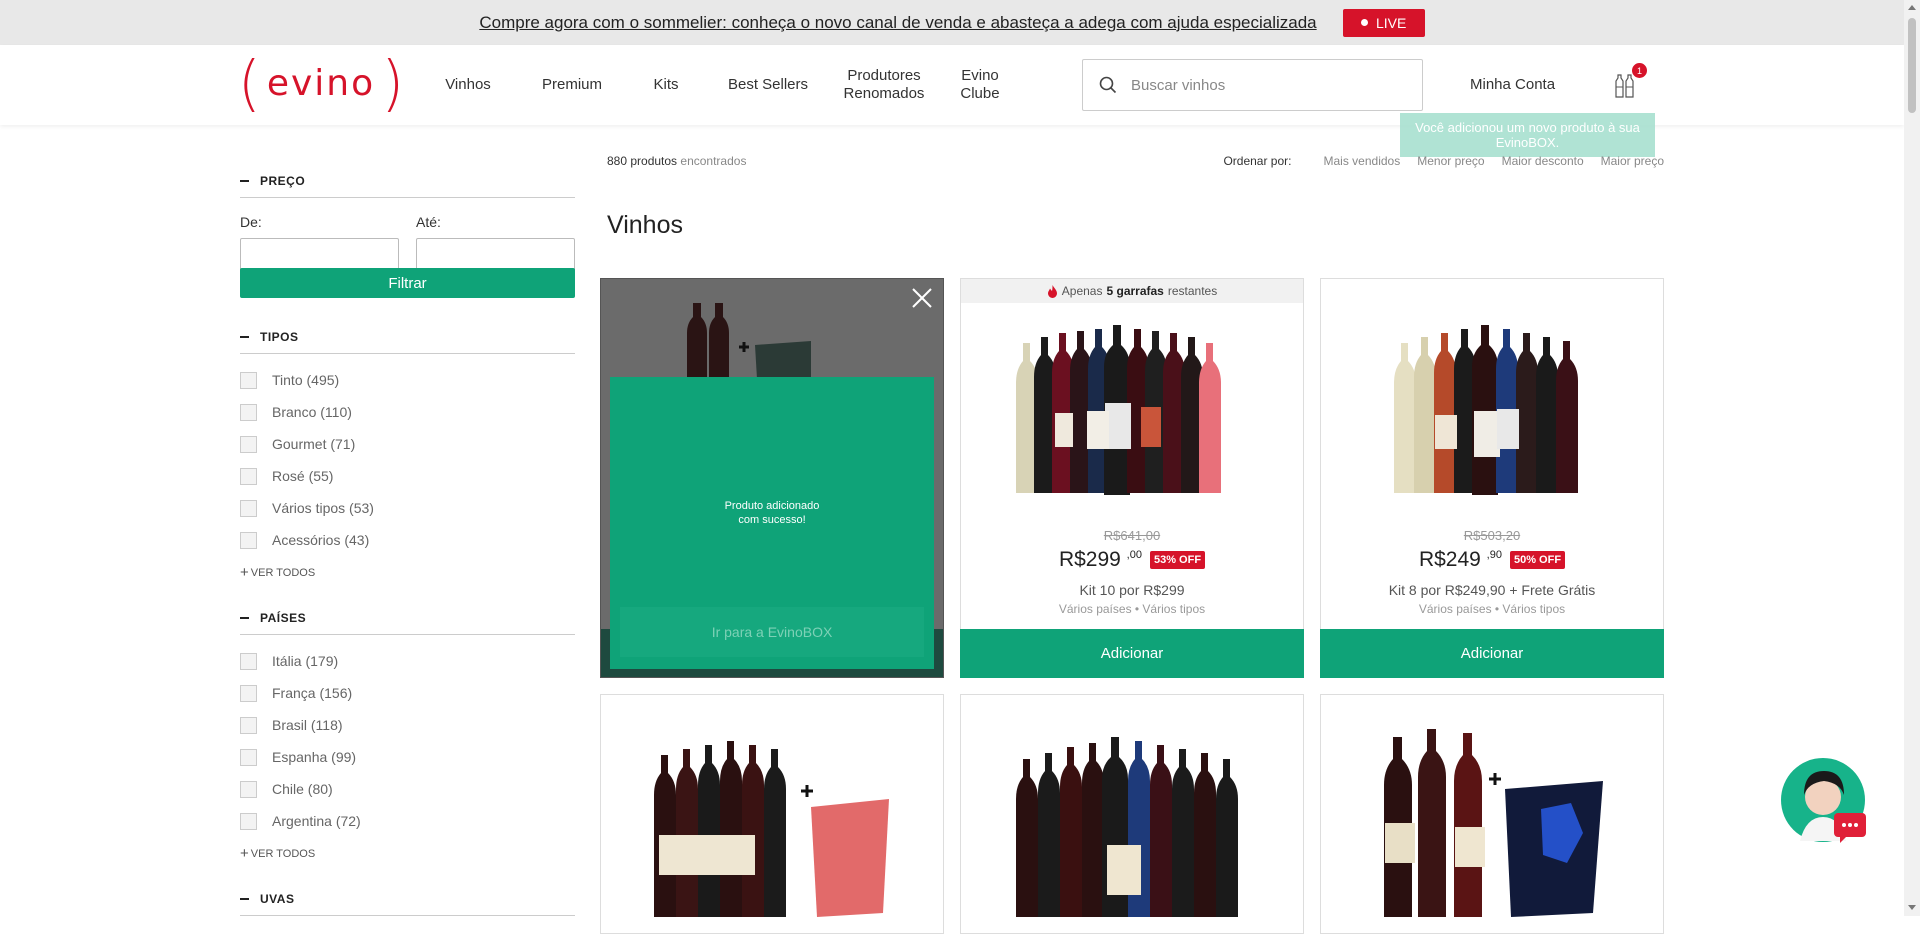  I want to click on price-line: R$249 ,90 50% OFF, so click(1492, 560).